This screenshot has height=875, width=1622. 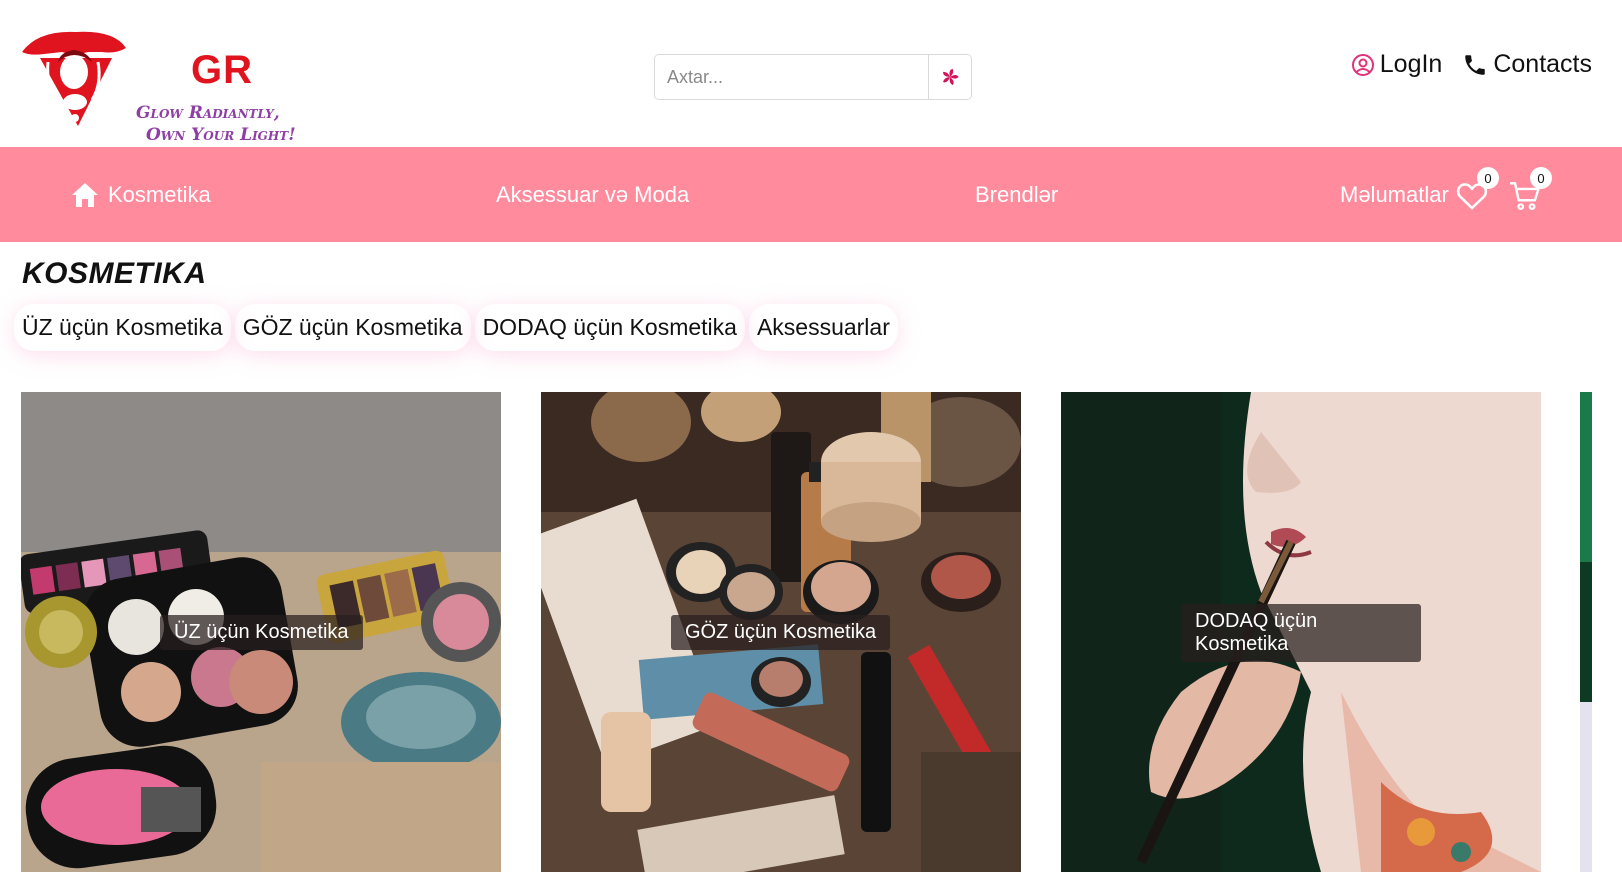 What do you see at coordinates (74, 78) in the screenshot?
I see `logo-woman-hat-icon` at bounding box center [74, 78].